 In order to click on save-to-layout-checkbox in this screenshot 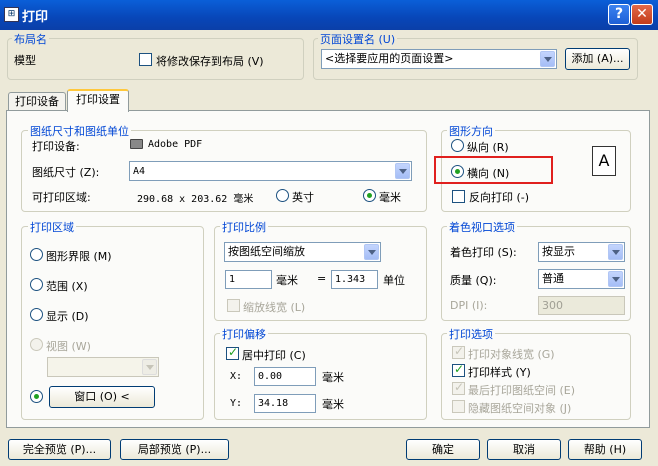, I will do `click(145, 59)`.